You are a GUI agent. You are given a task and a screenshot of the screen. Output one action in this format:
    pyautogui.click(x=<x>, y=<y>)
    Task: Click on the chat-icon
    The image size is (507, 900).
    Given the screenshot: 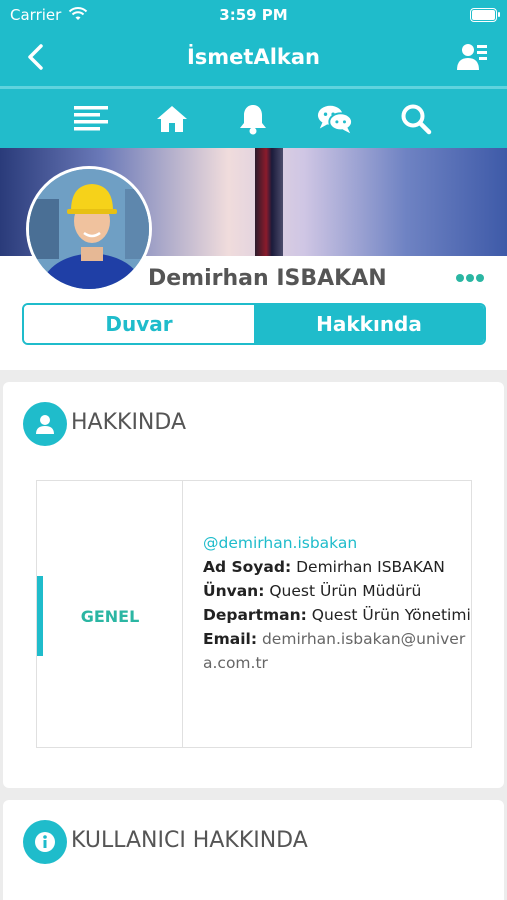 What is the action you would take?
    pyautogui.click(x=335, y=119)
    